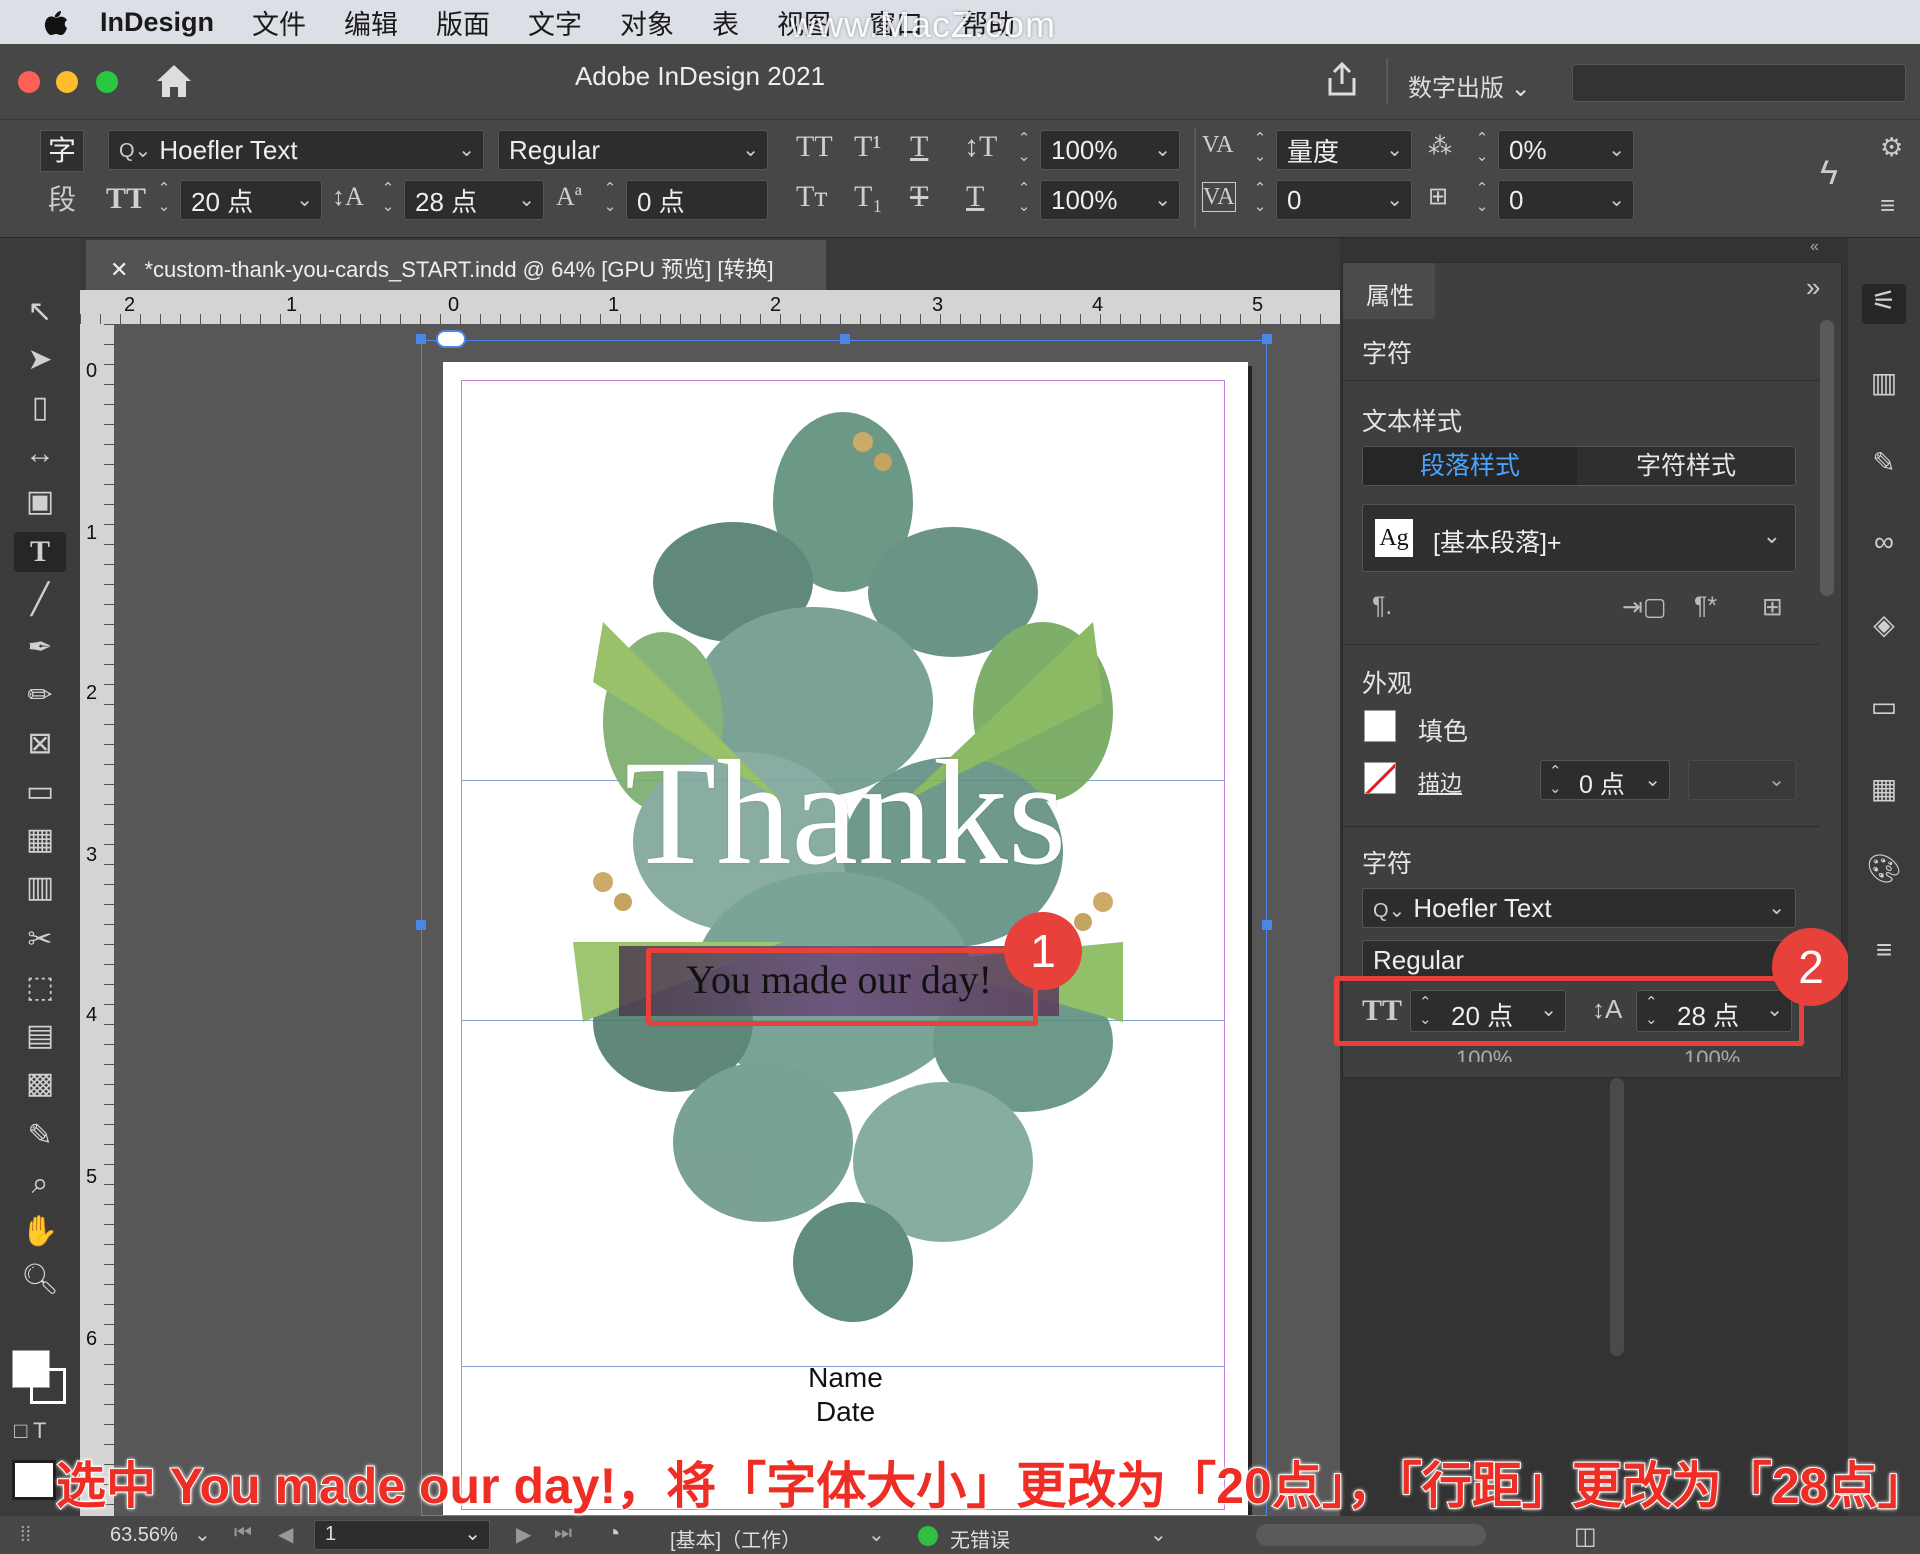 This screenshot has width=1920, height=1554. What do you see at coordinates (1566, 200) in the screenshot?
I see `character-rotation-field: 0 ⌄` at bounding box center [1566, 200].